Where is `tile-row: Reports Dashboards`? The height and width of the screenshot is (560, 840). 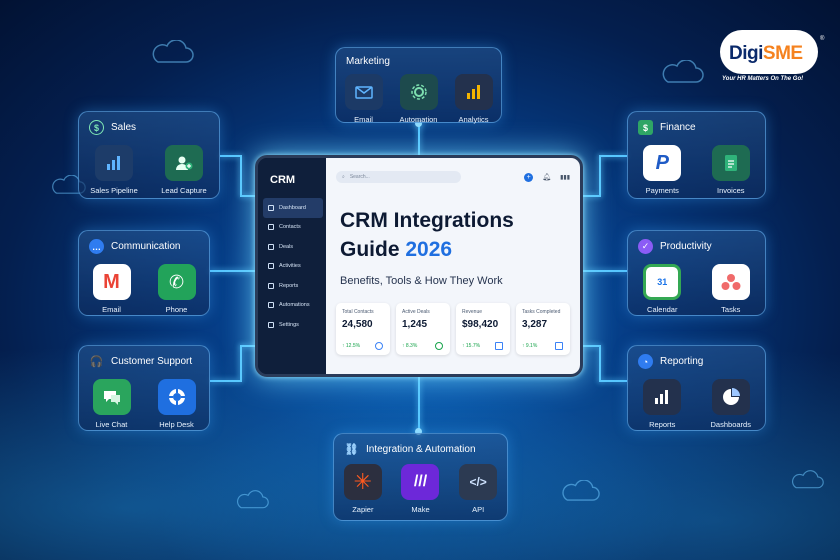 tile-row: Reports Dashboards is located at coordinates (696, 404).